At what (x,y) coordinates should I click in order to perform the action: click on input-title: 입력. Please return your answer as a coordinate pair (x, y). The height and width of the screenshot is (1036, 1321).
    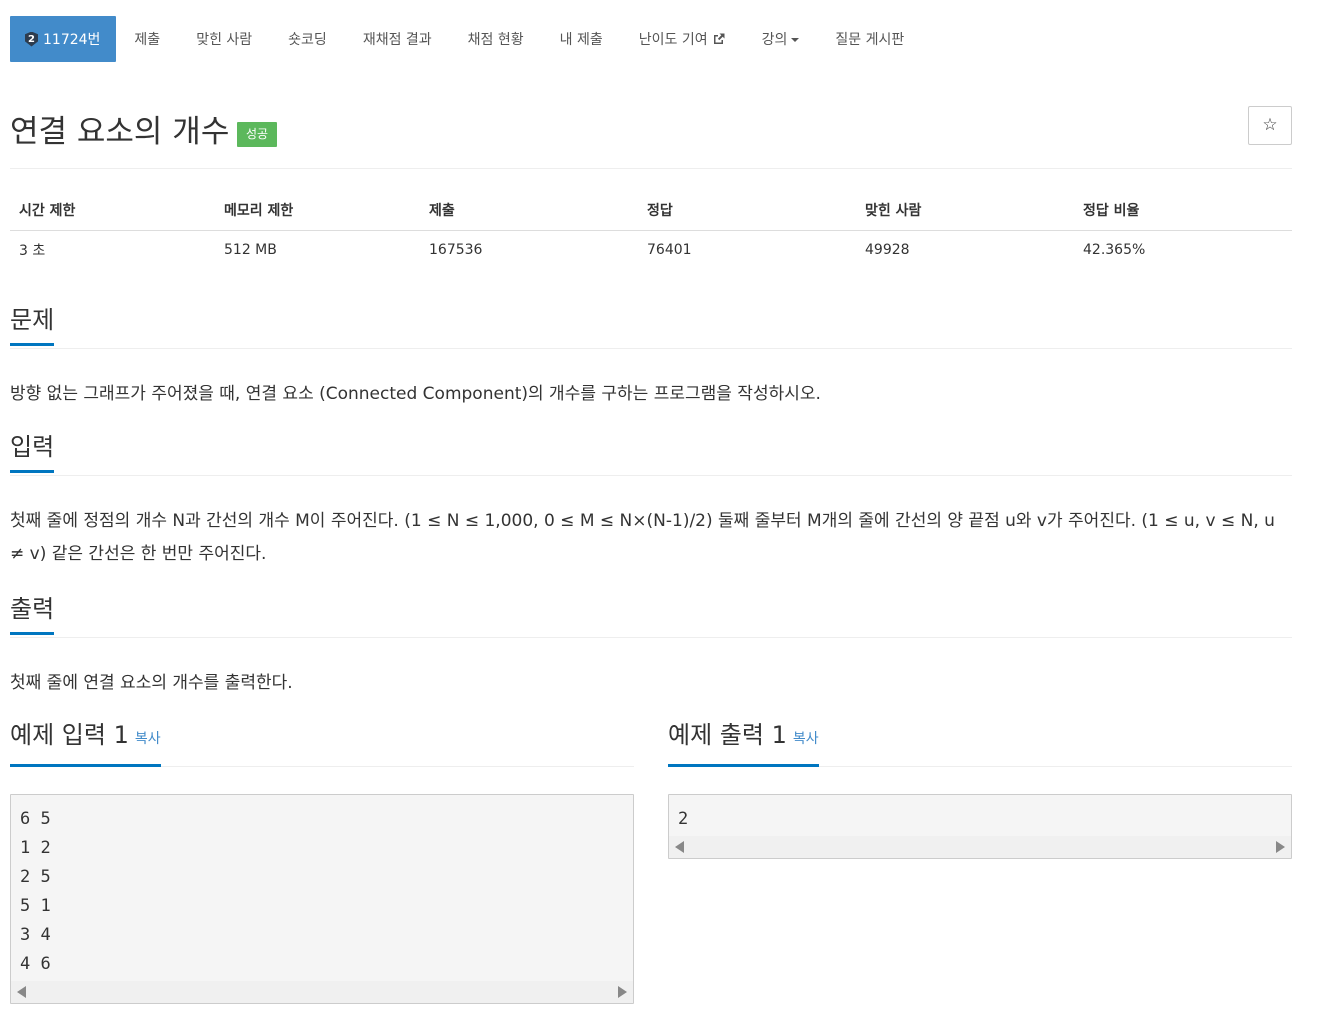
    Looking at the image, I should click on (32, 452).